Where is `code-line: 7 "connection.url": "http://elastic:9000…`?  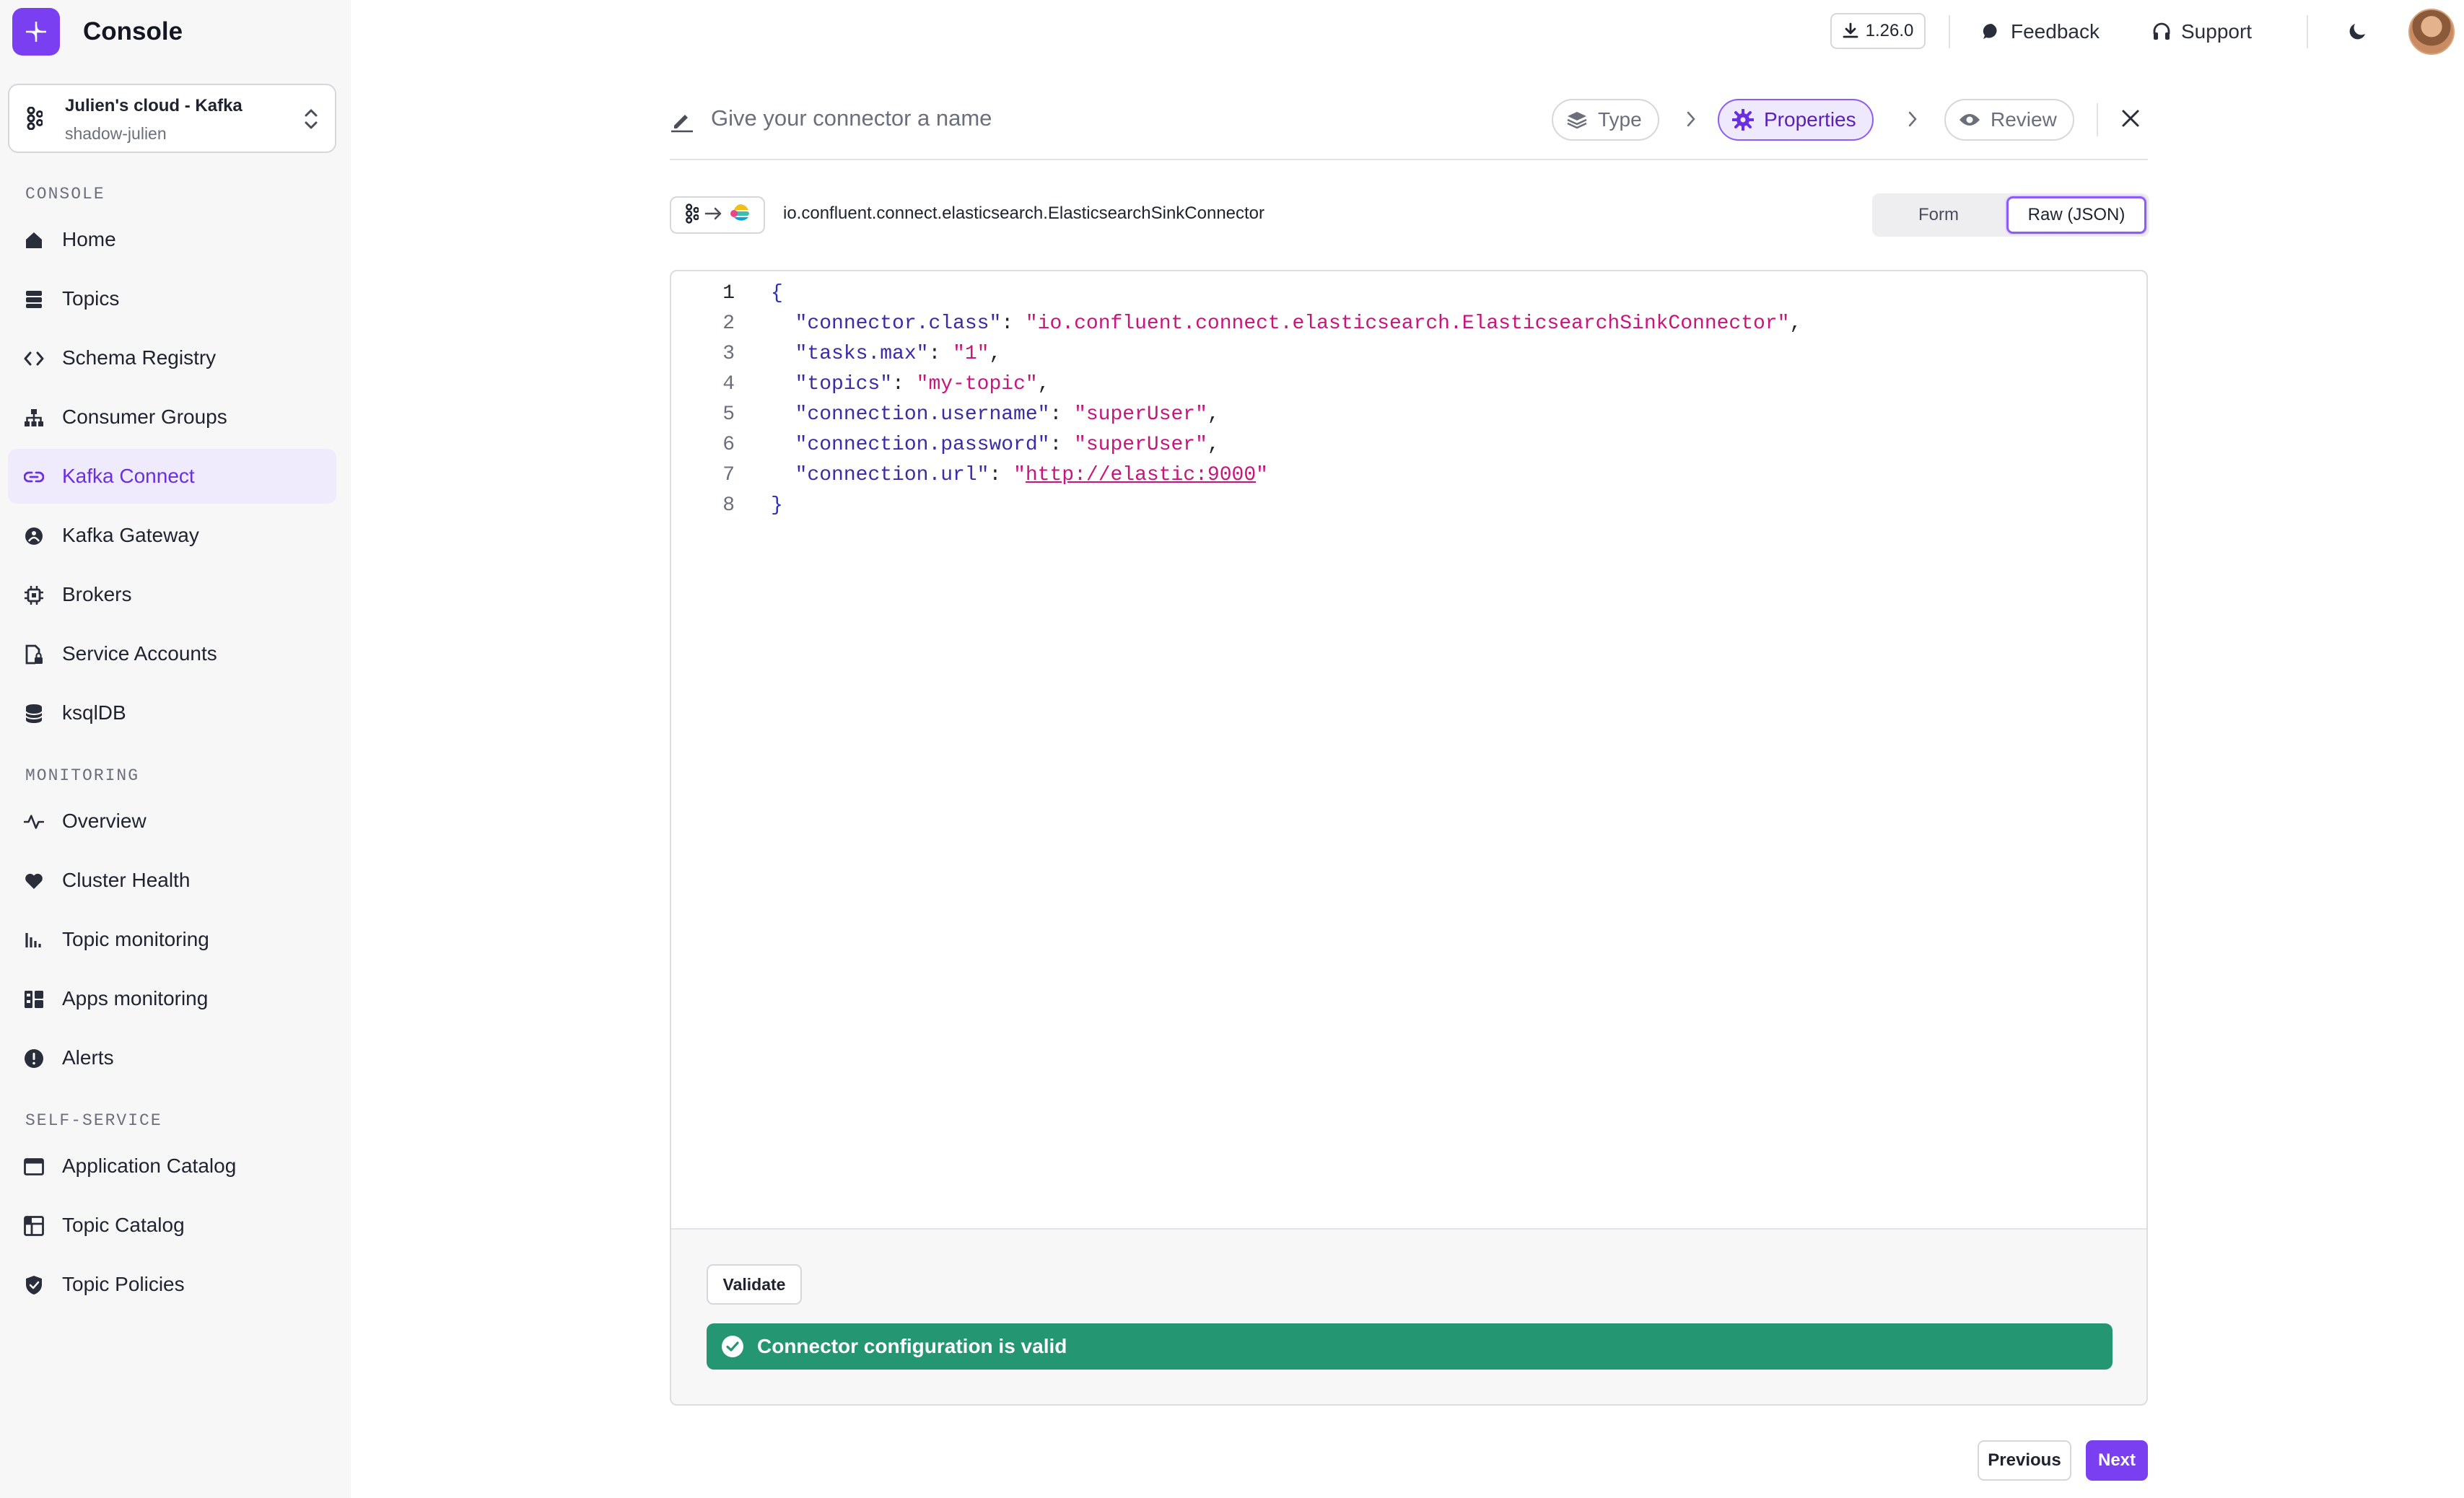
code-line: 7 "connection.url": "http://elastic:9000… is located at coordinates (1408, 475).